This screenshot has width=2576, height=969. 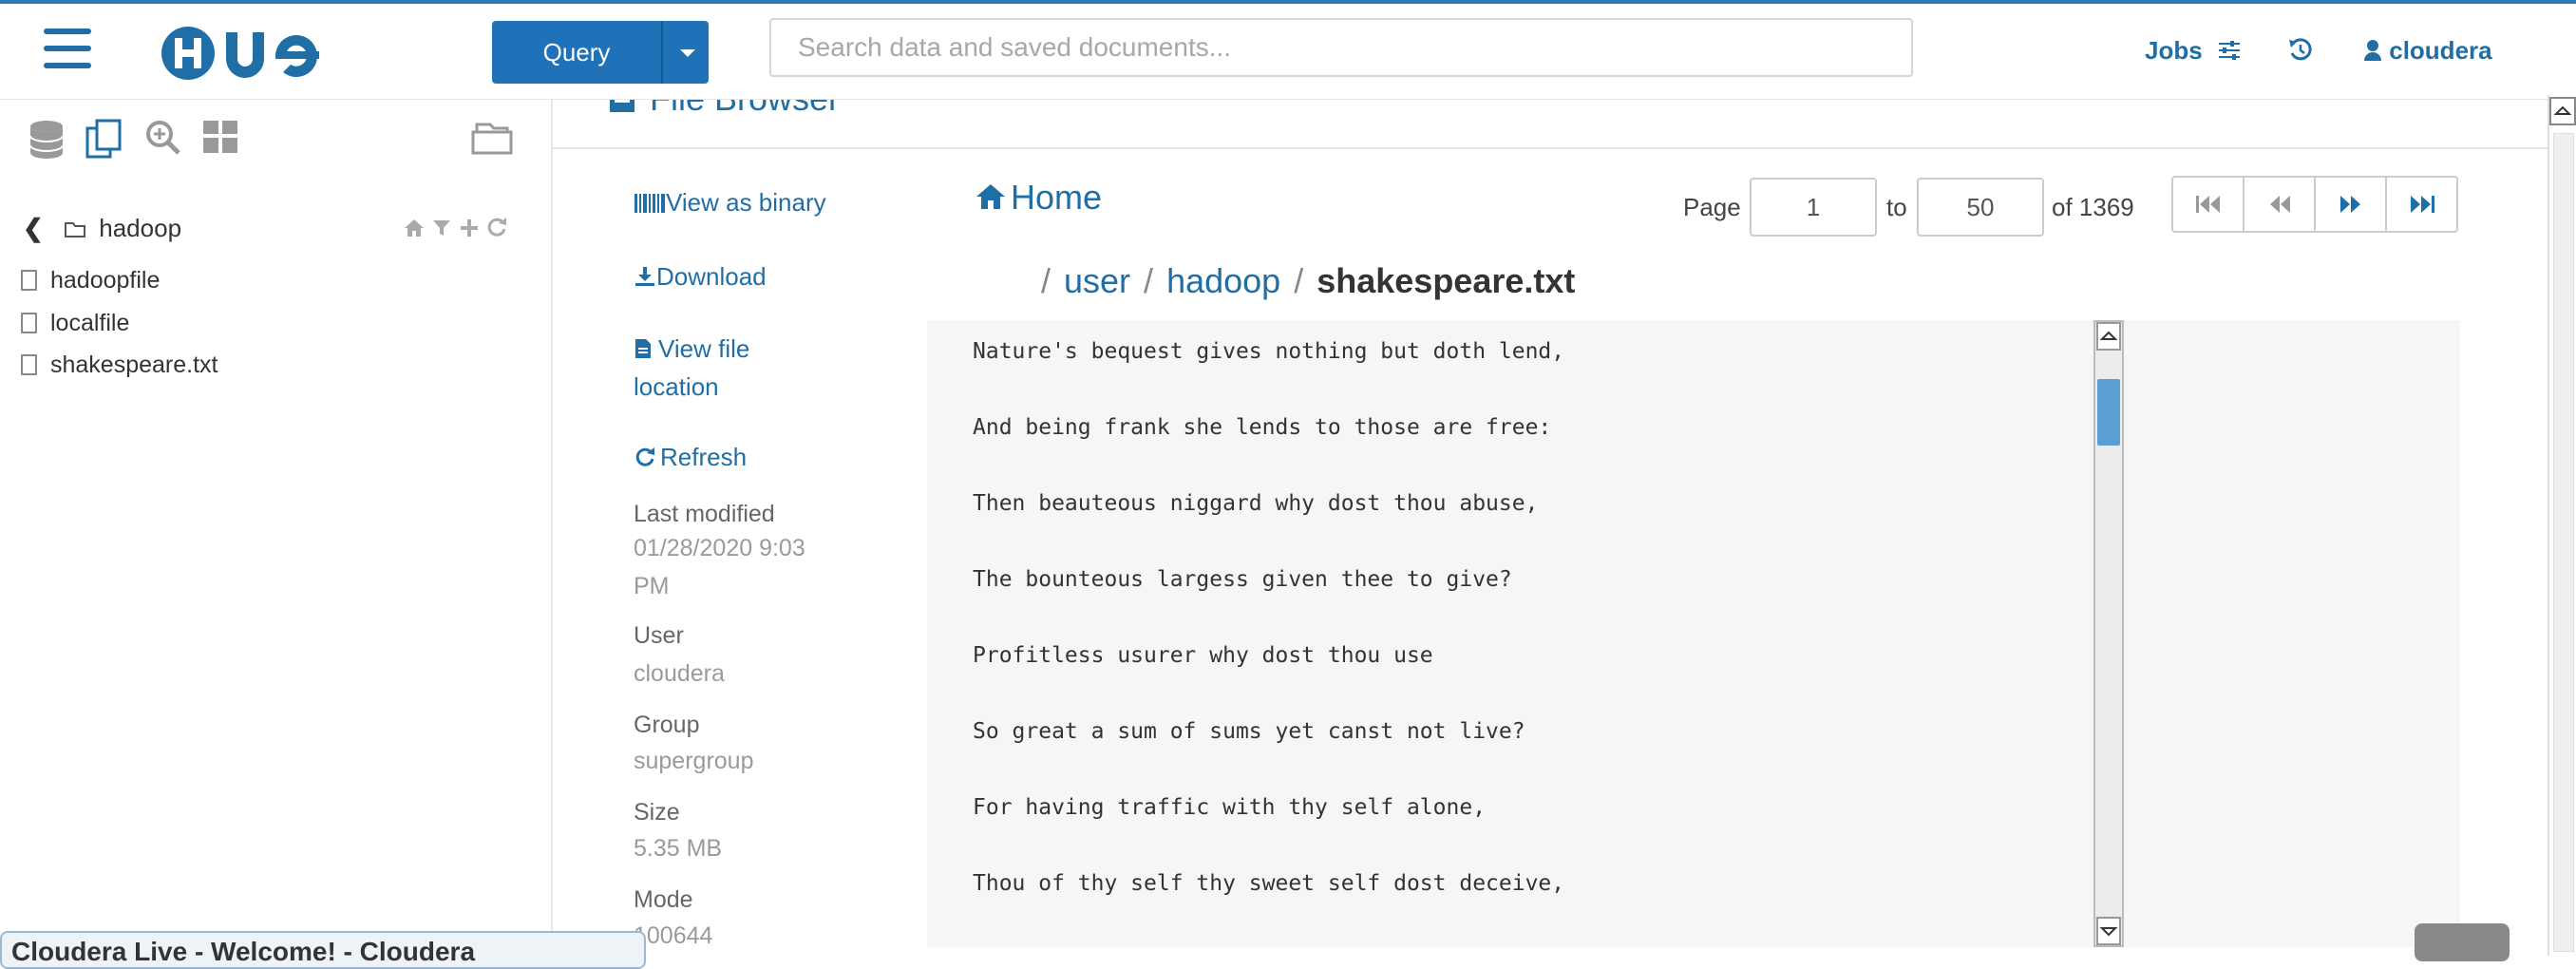 What do you see at coordinates (67, 49) in the screenshot?
I see `hamburger-menu-icon` at bounding box center [67, 49].